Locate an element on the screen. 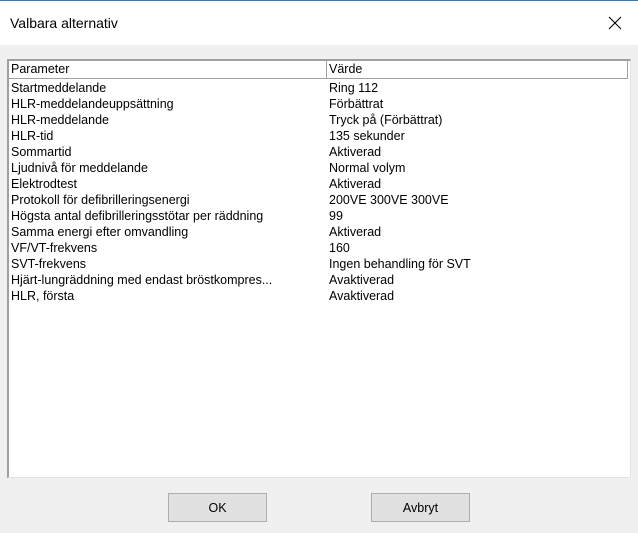  parameter-cell: Samma energi efter omvandling is located at coordinates (100, 232).